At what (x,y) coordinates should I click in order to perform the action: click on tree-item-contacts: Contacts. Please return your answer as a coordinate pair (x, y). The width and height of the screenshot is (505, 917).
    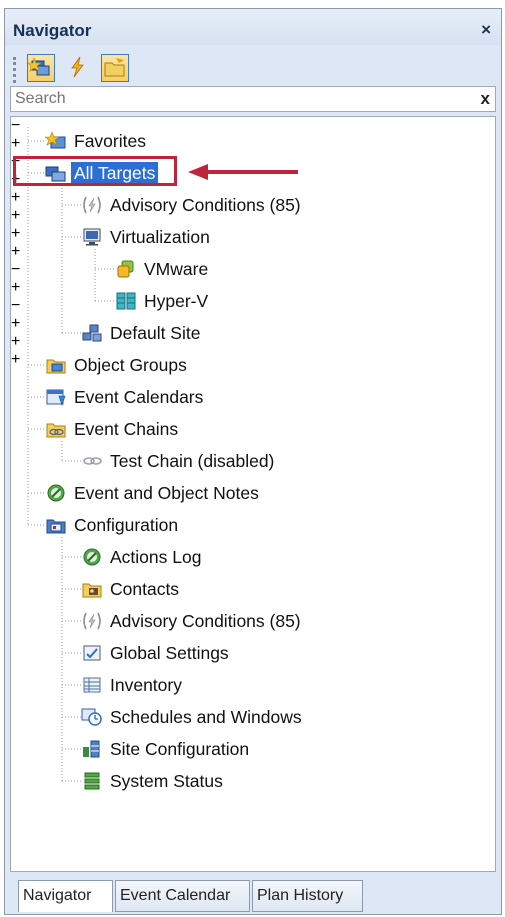
    Looking at the image, I should click on (131, 589).